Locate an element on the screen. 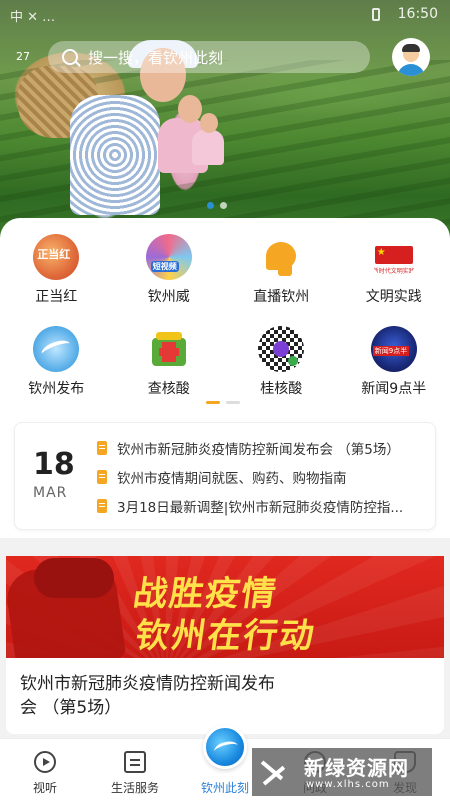  civilization-flag-icon: ★ 新时代文明实践 is located at coordinates (394, 257).